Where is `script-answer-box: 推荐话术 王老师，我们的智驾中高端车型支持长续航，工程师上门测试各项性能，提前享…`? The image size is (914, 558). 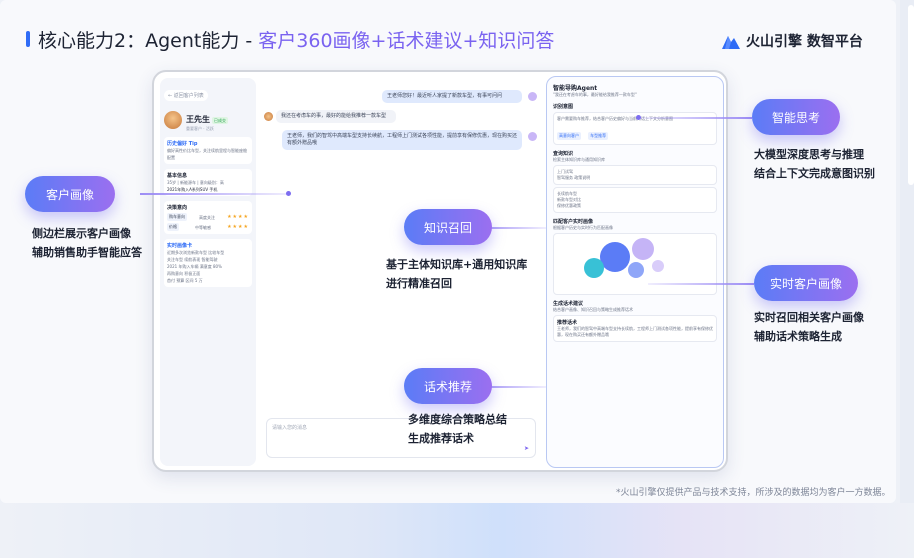 script-answer-box: 推荐话术 王老师，我们的智驾中高端车型支持长续航，工程师上门测试各项性能，提前享… is located at coordinates (635, 328).